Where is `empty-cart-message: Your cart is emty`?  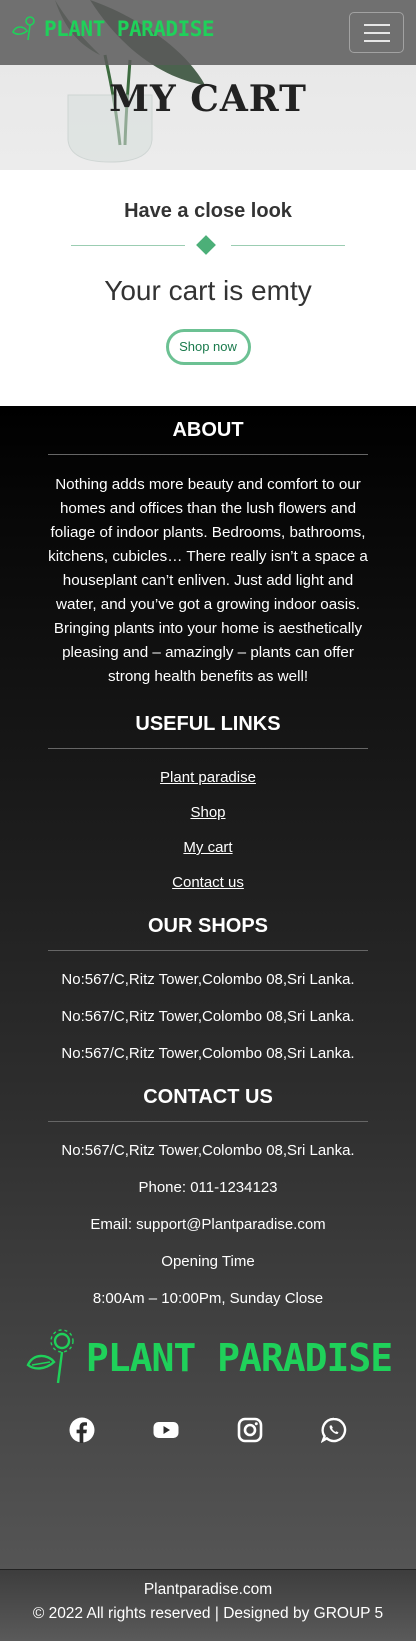
empty-cart-message: Your cart is emty is located at coordinates (208, 290).